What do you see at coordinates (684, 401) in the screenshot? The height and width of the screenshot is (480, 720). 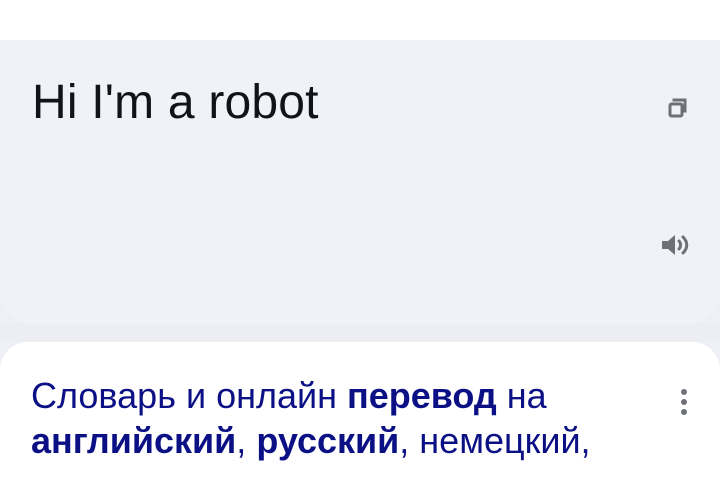 I see `more-options-button` at bounding box center [684, 401].